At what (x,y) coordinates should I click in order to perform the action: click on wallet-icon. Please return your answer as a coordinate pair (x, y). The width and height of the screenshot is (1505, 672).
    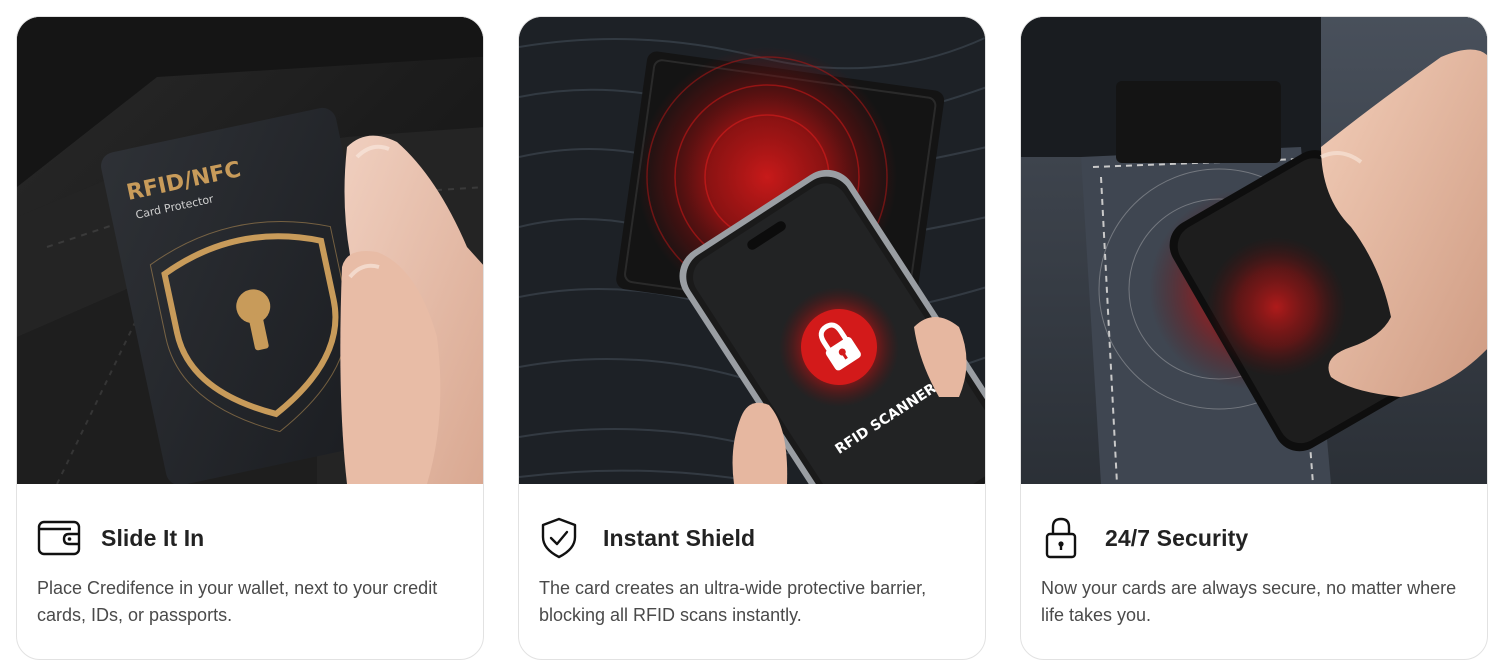
    Looking at the image, I should click on (59, 538).